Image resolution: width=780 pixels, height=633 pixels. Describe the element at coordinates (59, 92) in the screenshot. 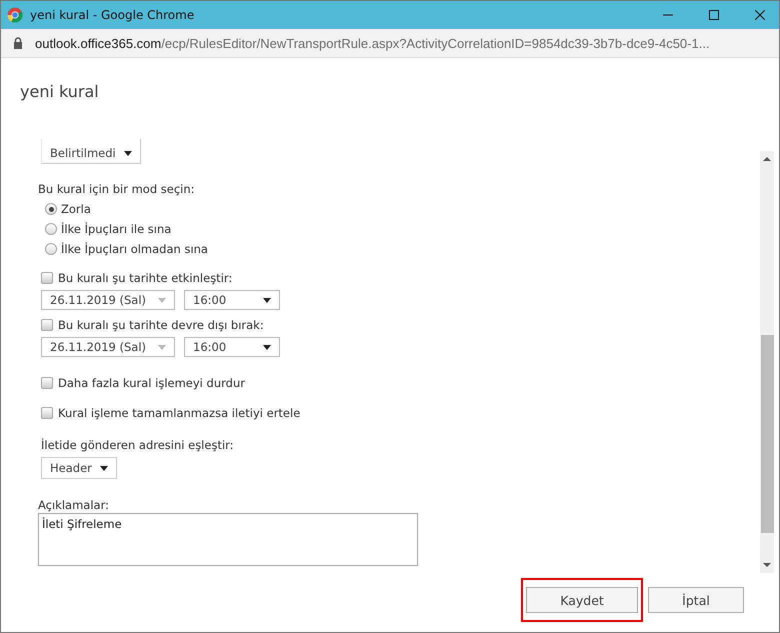

I see `dialog-heading: yeni kural` at that location.